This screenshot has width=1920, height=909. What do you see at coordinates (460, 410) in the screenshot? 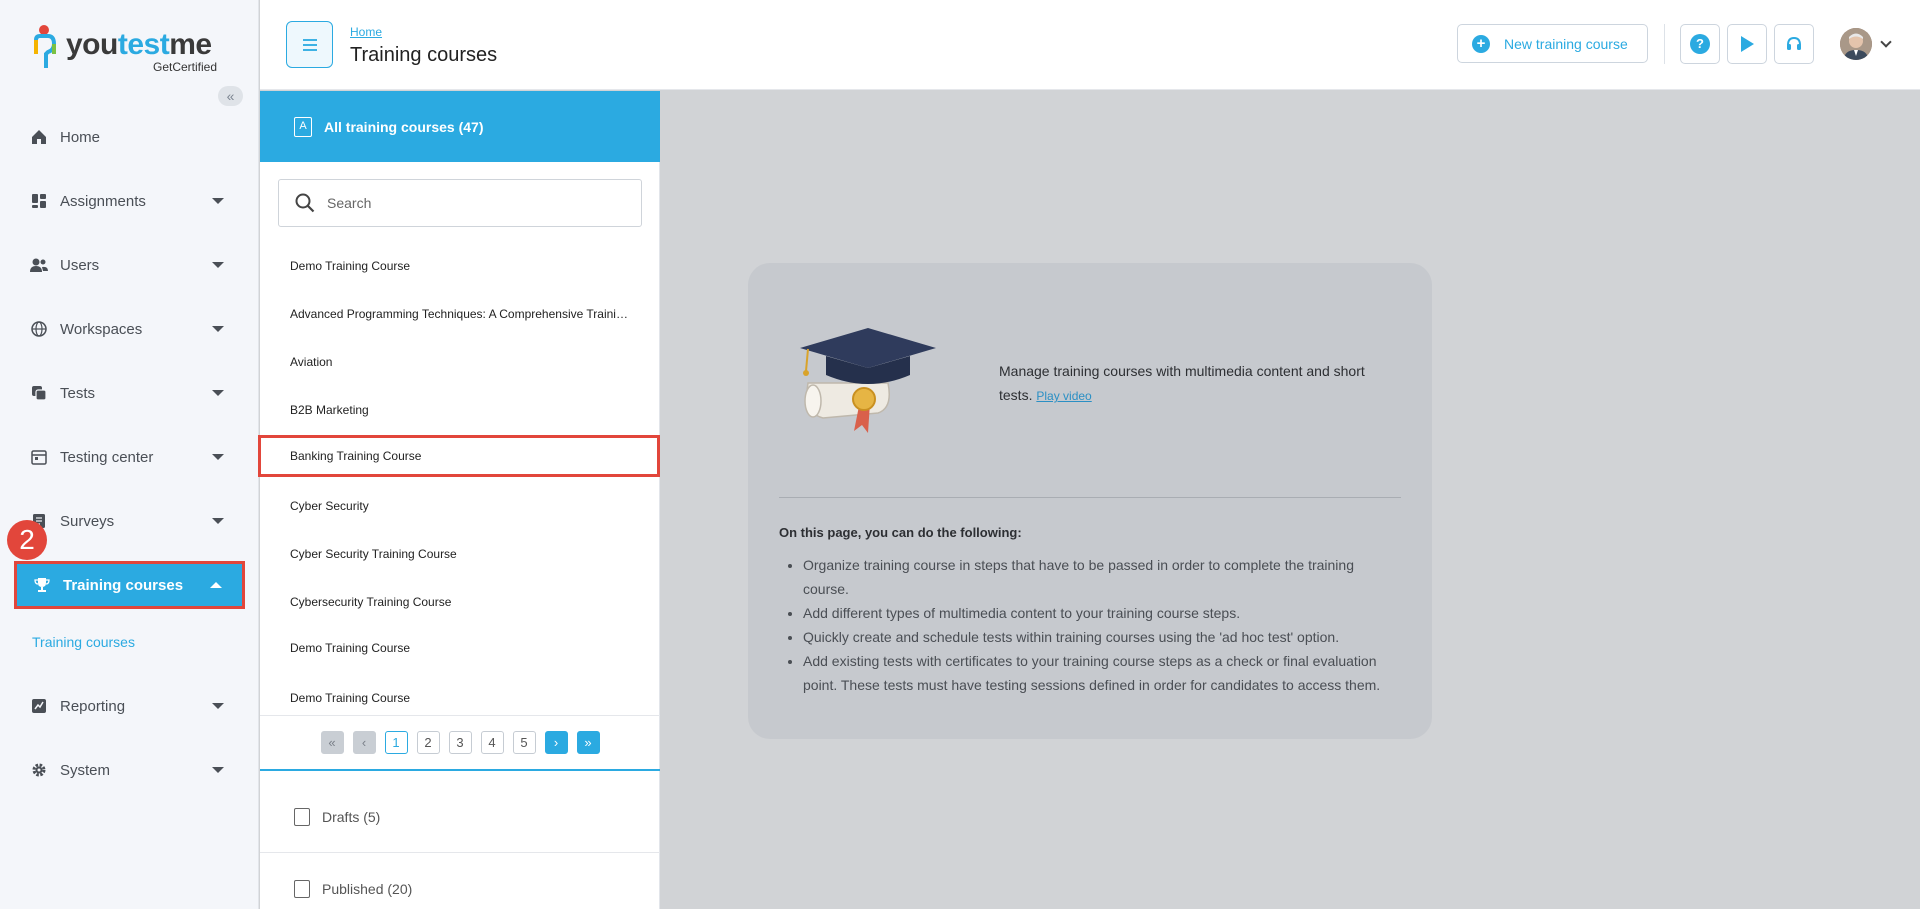
I see `list-item: B2B Marketing` at bounding box center [460, 410].